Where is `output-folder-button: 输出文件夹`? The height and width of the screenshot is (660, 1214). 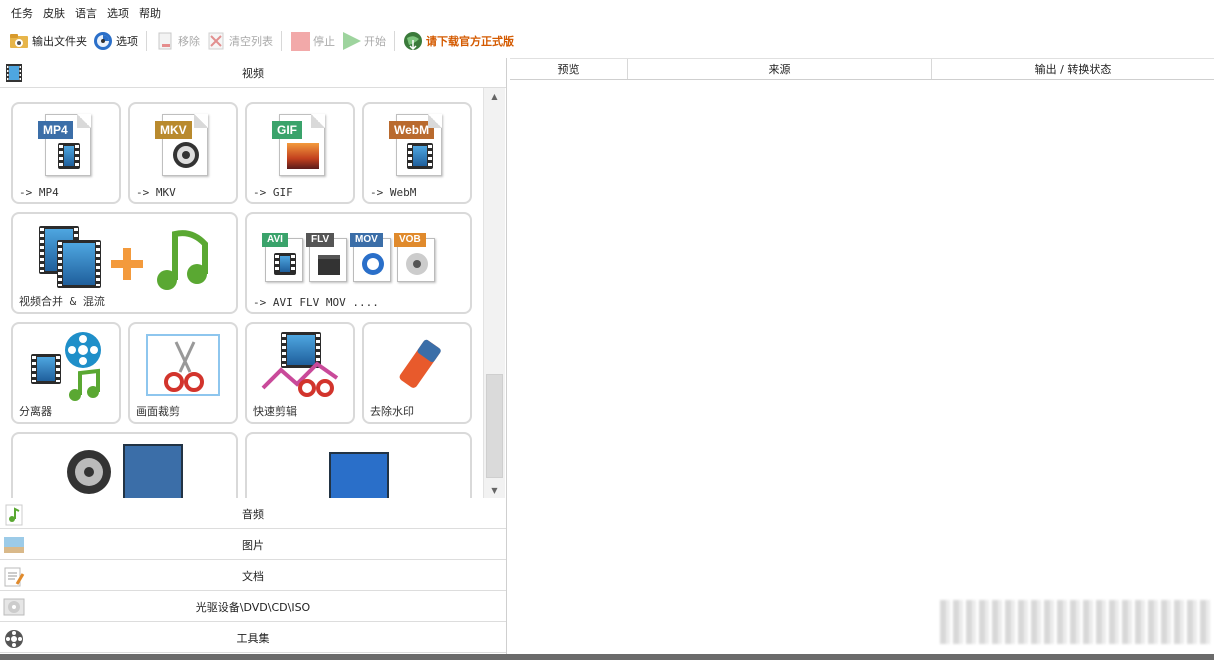 output-folder-button: 输出文件夹 is located at coordinates (48, 41).